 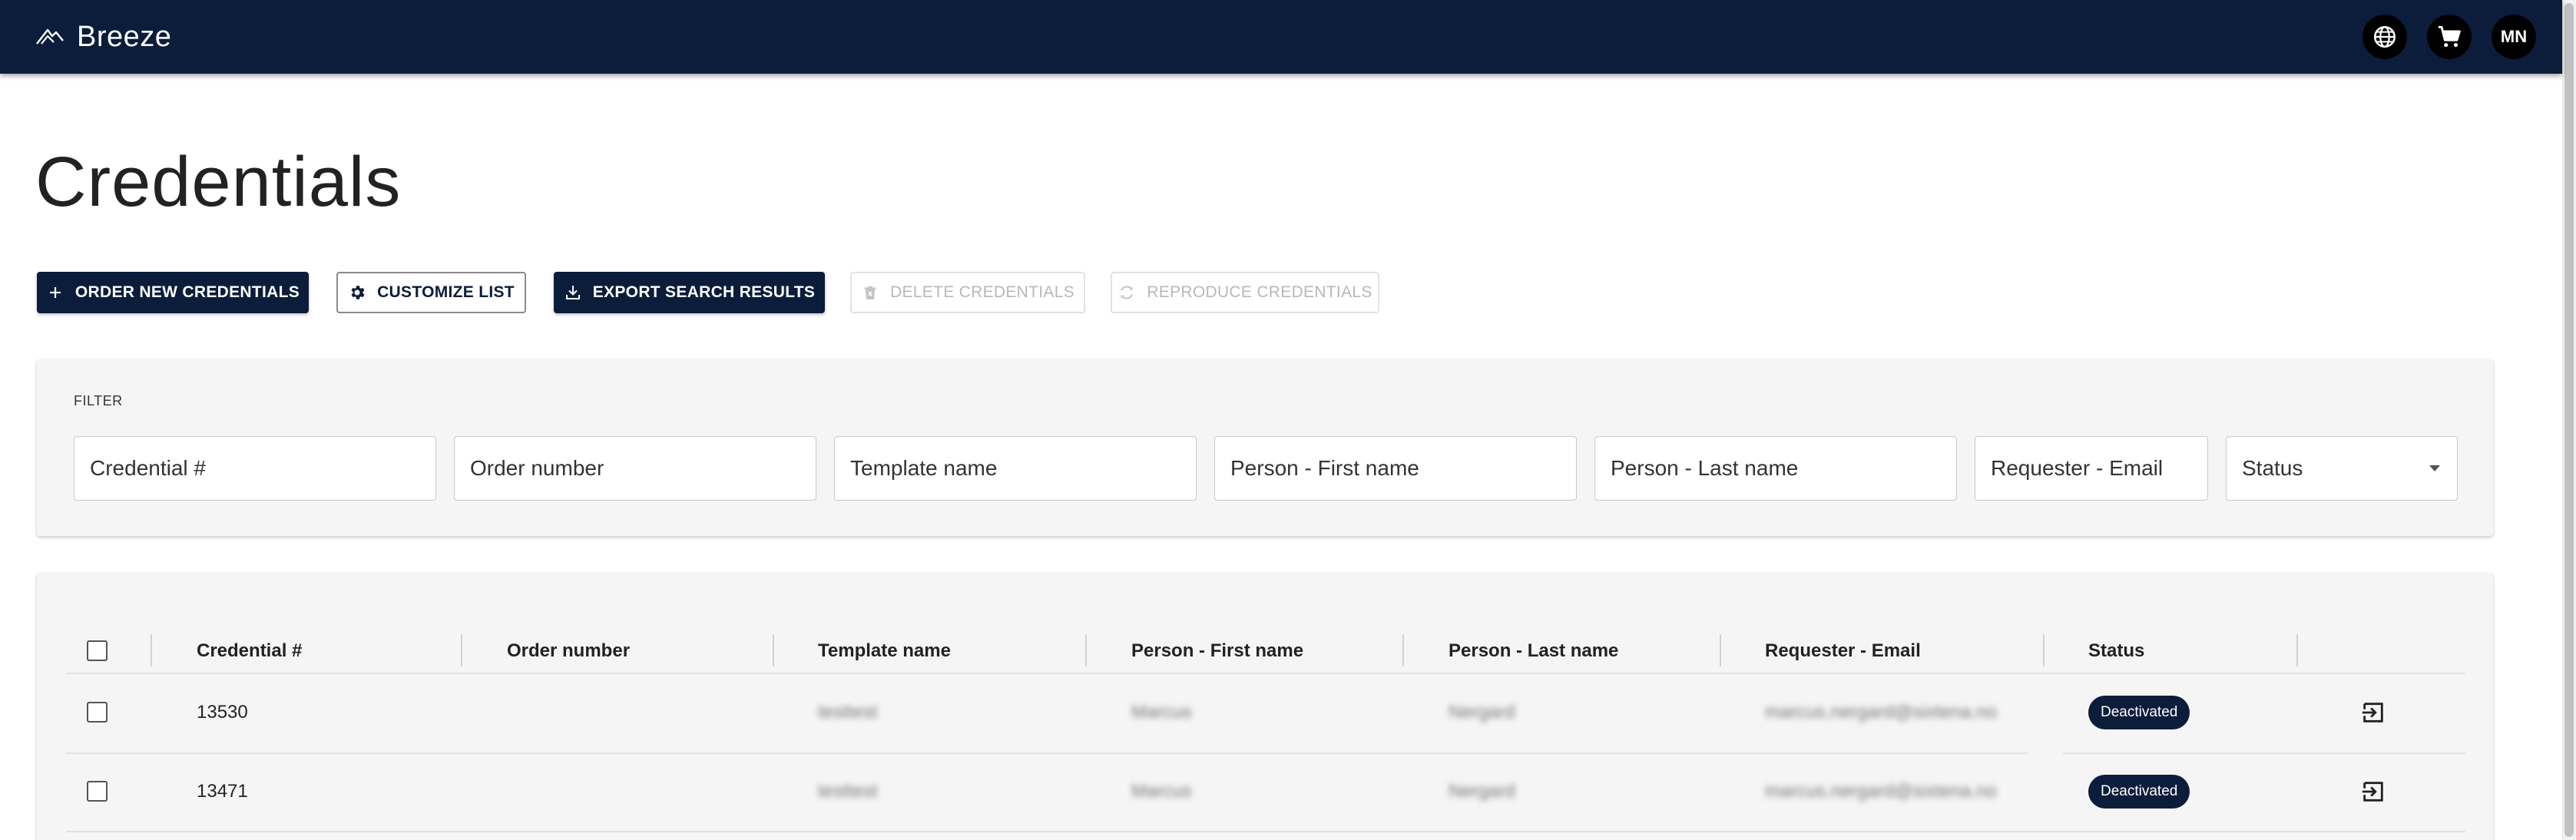 What do you see at coordinates (98, 651) in the screenshot?
I see `select-all-checkbox` at bounding box center [98, 651].